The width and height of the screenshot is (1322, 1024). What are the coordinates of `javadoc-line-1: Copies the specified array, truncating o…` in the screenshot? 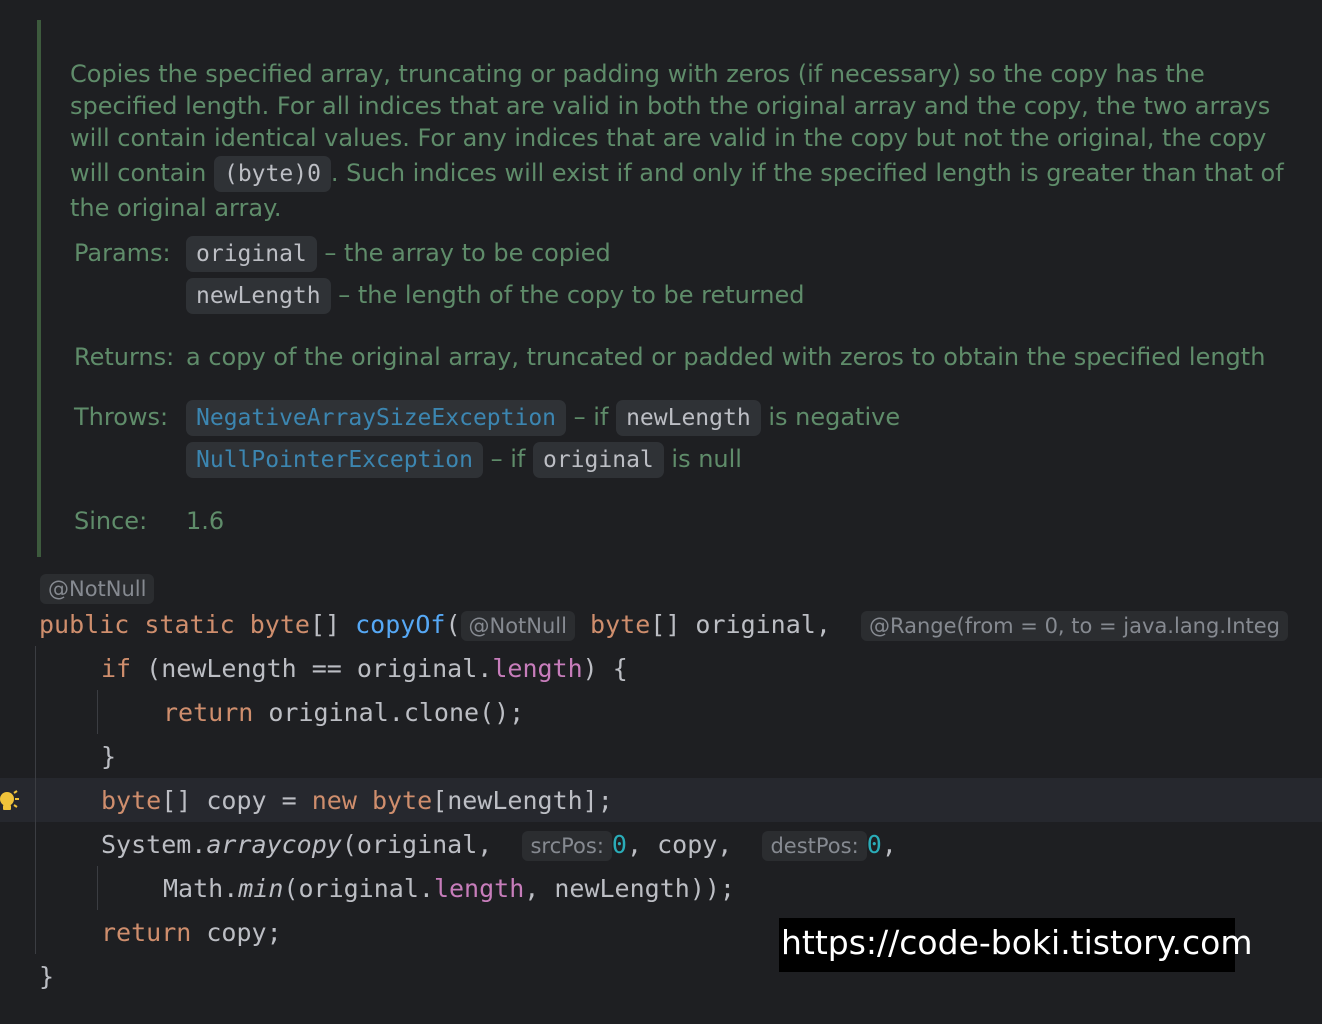 It's located at (637, 74).